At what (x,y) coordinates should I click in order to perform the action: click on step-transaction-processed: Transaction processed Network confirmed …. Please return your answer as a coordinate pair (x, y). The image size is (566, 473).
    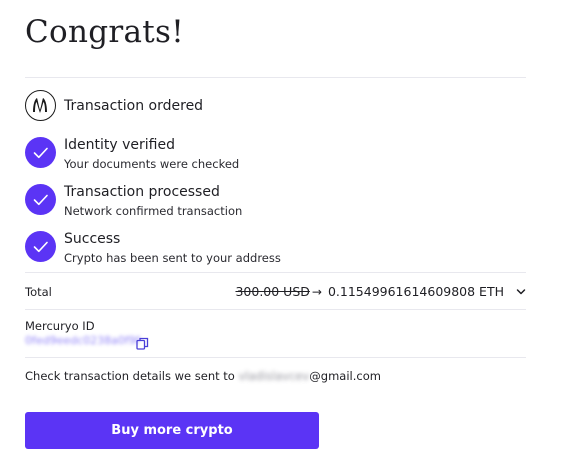
    Looking at the image, I should click on (275, 201).